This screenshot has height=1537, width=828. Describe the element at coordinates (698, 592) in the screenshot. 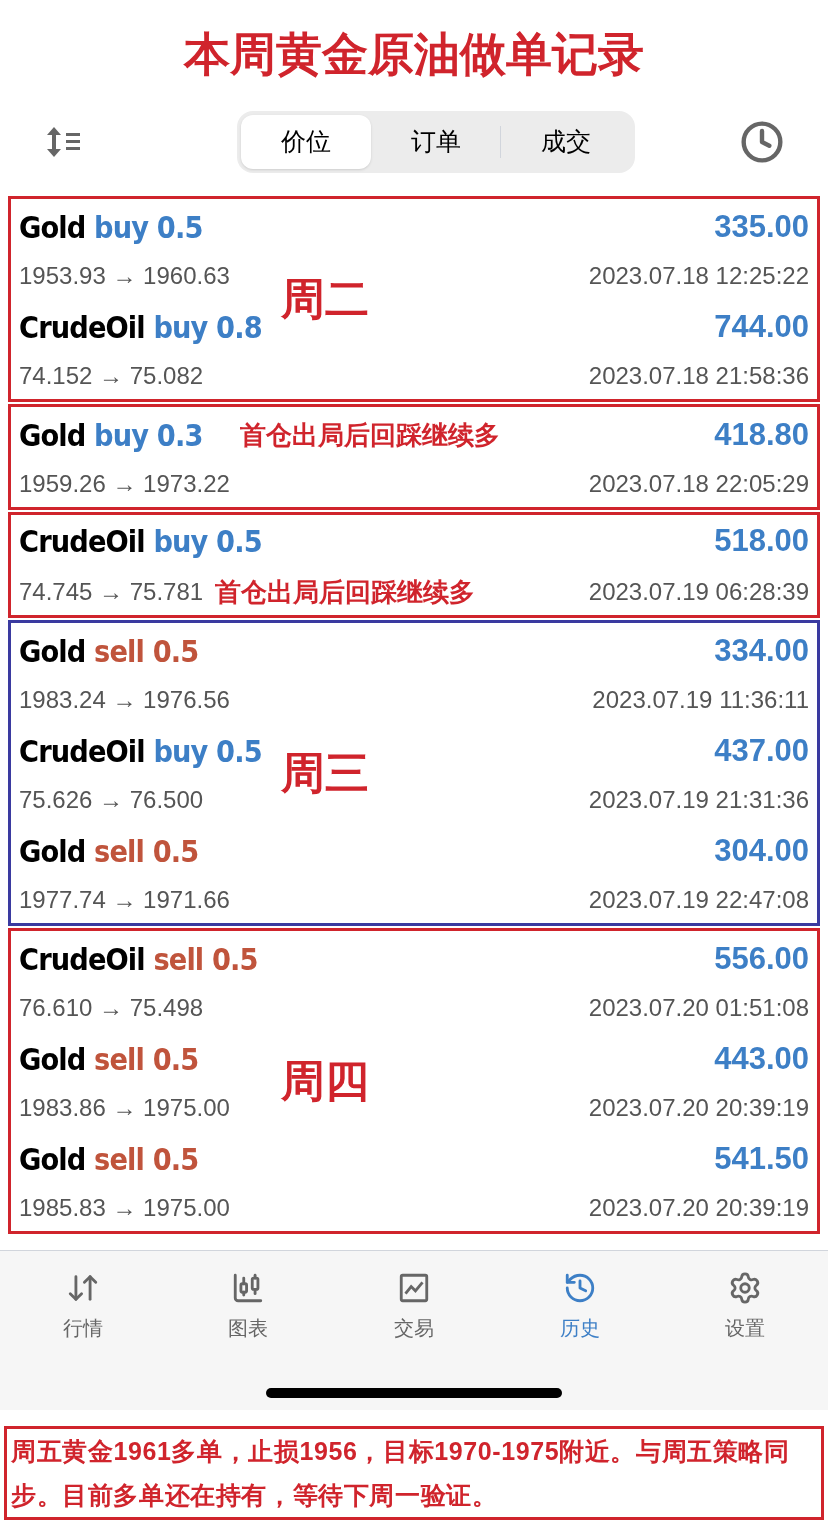

I see `close-time: 2023.07.19 06:28:39` at that location.